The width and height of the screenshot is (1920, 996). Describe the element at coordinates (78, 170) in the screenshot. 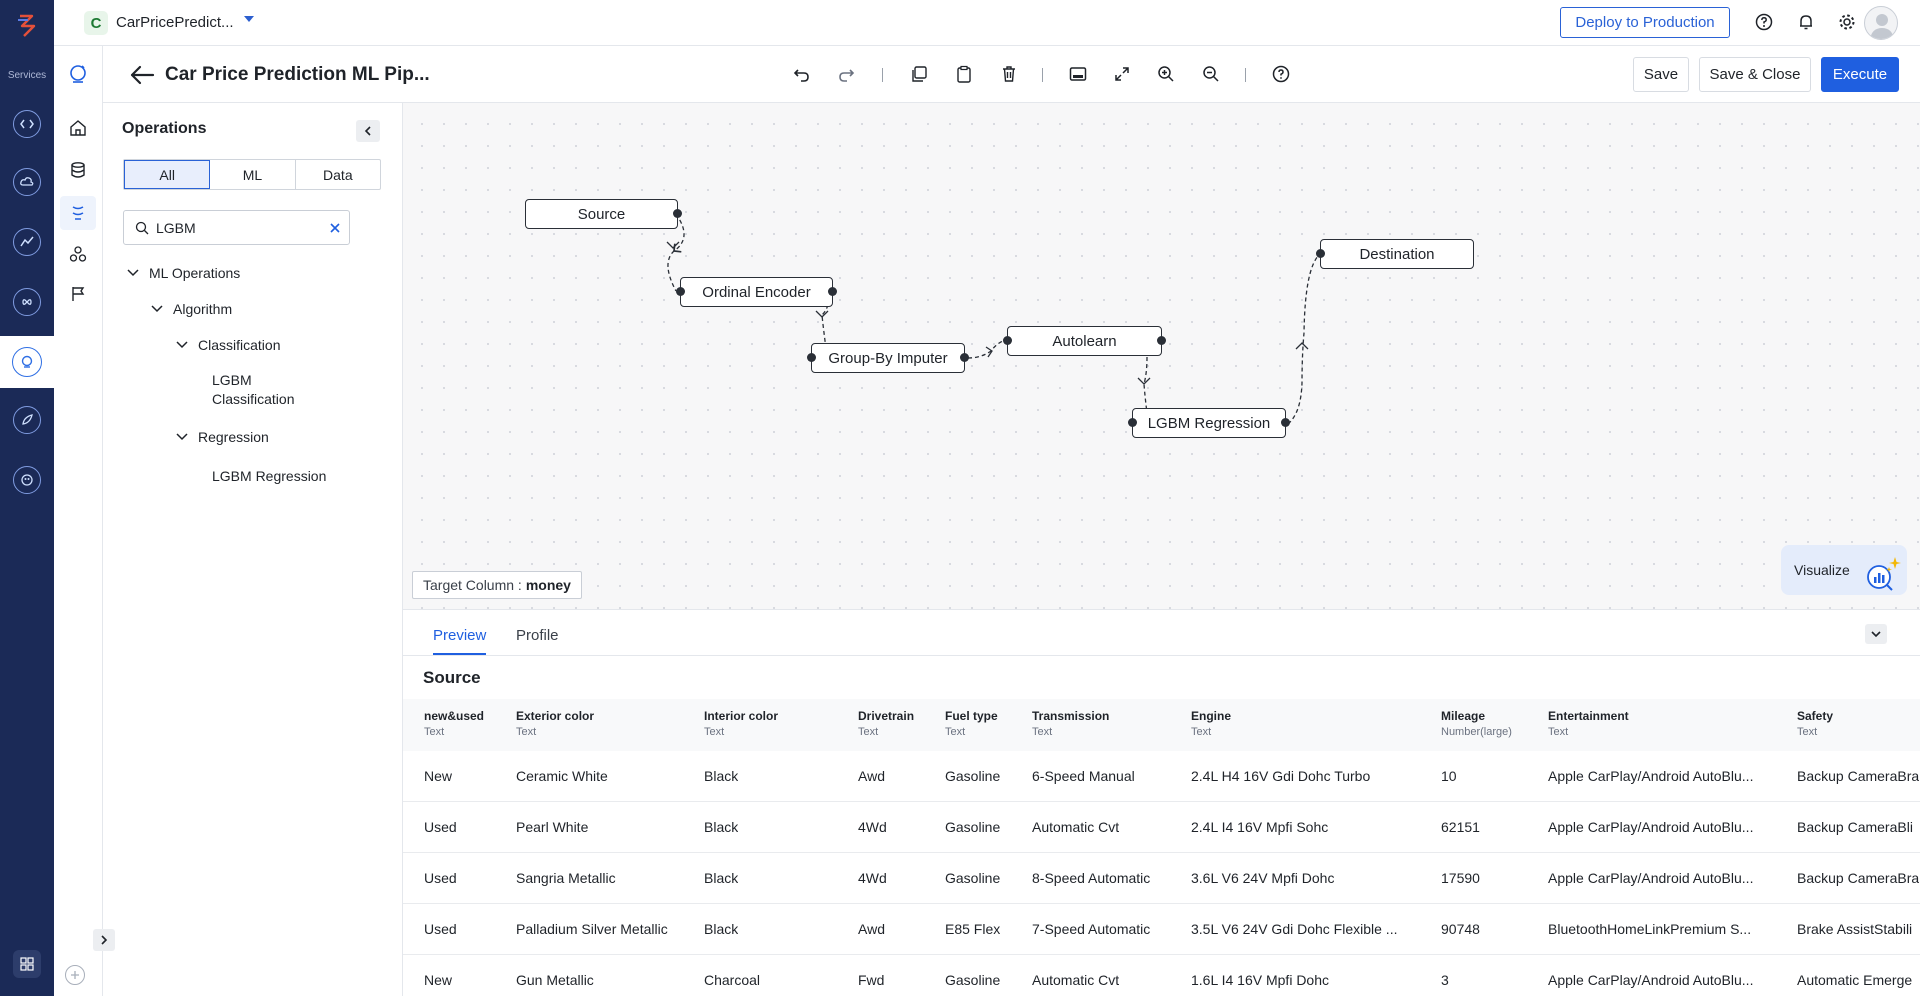

I see `database-icon` at that location.